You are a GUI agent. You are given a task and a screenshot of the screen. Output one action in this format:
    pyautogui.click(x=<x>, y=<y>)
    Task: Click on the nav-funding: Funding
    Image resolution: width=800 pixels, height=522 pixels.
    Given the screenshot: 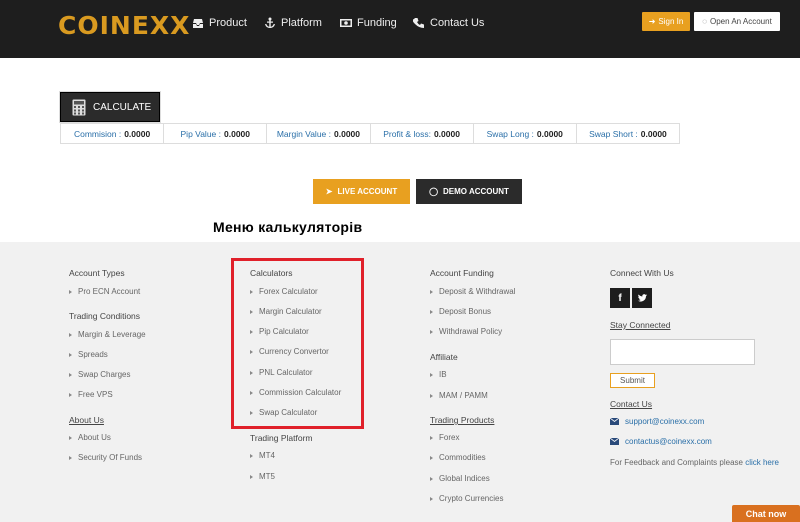 What is the action you would take?
    pyautogui.click(x=368, y=23)
    